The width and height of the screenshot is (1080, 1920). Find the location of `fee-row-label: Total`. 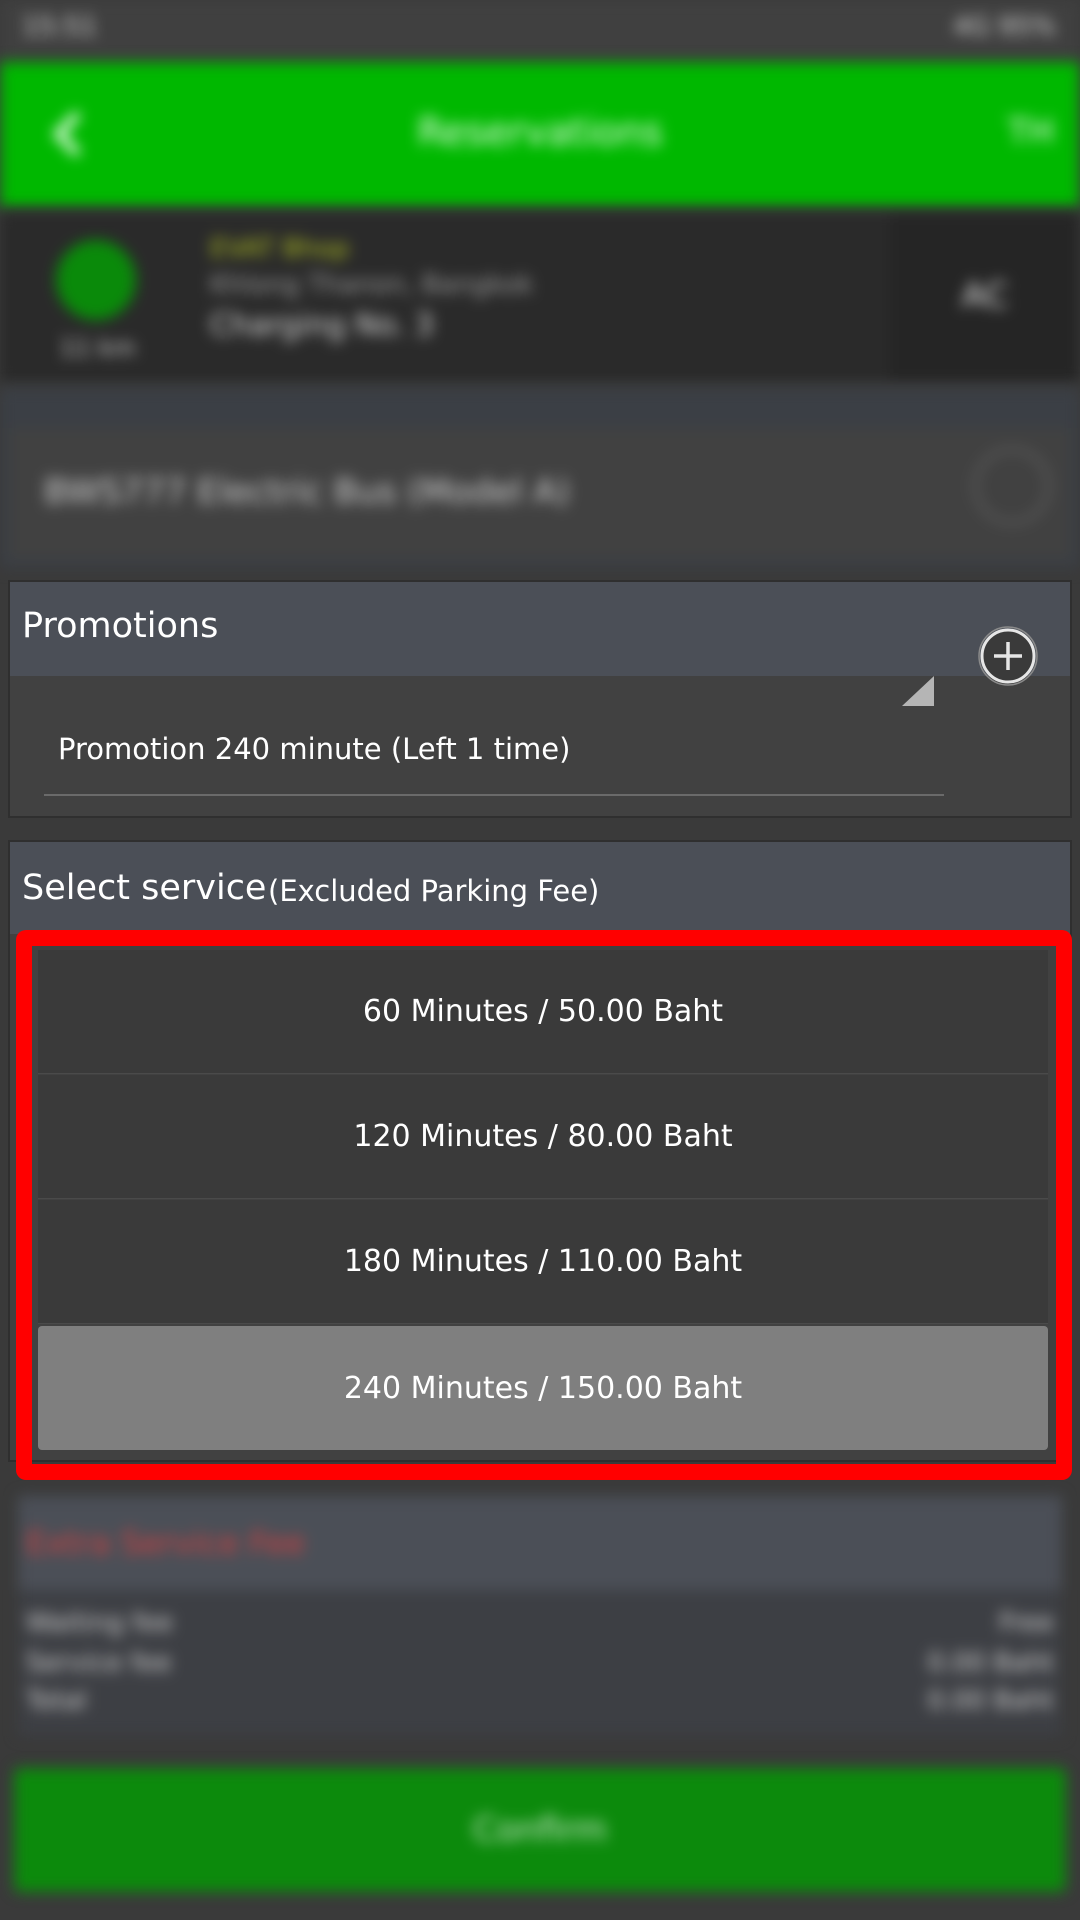

fee-row-label: Total is located at coordinates (56, 1701).